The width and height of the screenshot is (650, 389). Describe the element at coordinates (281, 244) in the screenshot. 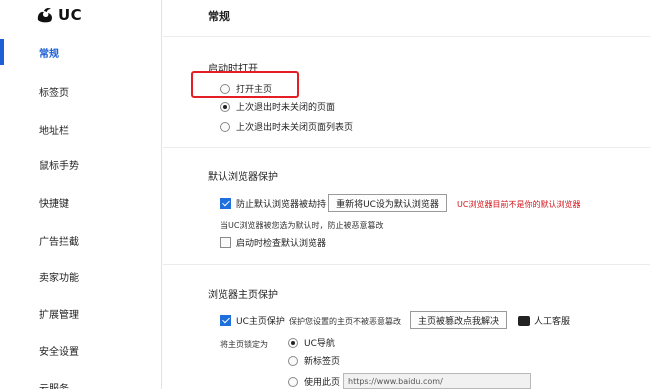

I see `checkbox-label: 启动时检查默认浏览器` at that location.